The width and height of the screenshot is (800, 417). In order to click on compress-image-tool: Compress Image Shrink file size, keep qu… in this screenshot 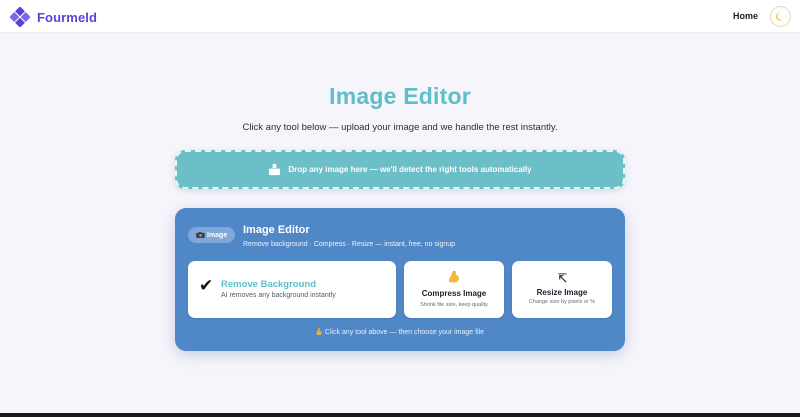, I will do `click(454, 289)`.